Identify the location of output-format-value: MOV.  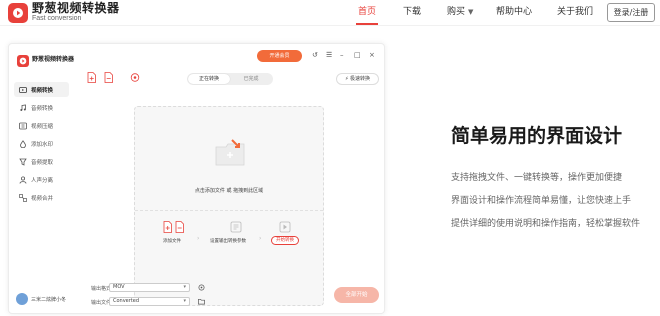
(119, 287).